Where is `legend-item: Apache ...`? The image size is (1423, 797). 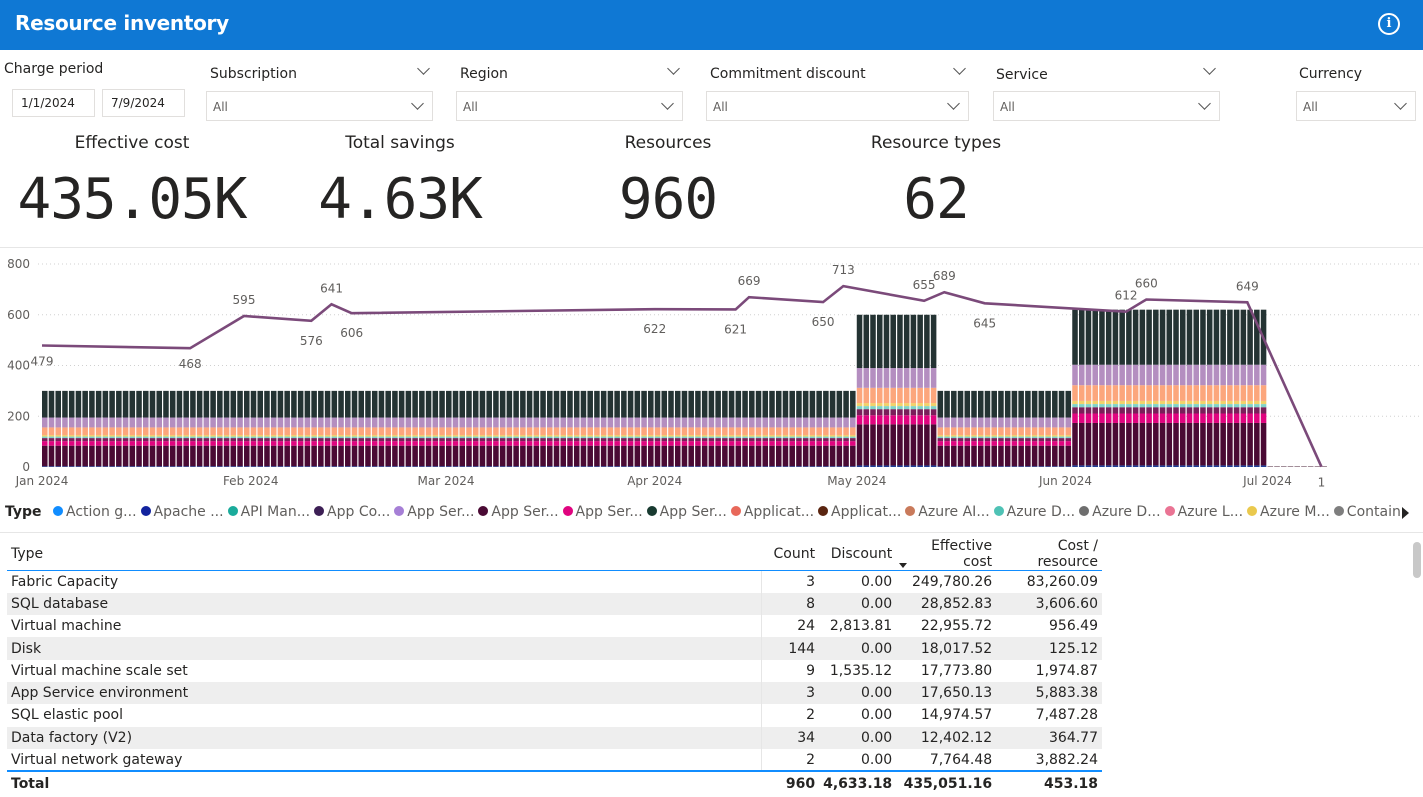
legend-item: Apache ... is located at coordinates (182, 512).